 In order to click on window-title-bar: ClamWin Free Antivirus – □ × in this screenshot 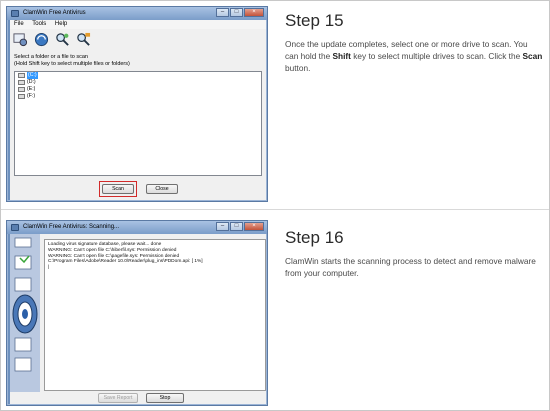, I will do `click(137, 13)`.